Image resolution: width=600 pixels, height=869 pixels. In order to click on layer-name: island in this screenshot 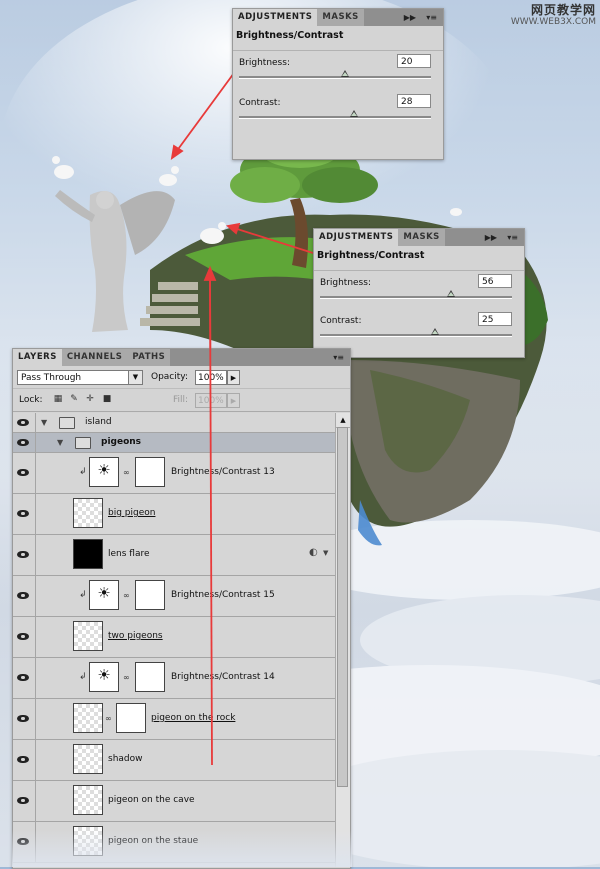, I will do `click(98, 422)`.